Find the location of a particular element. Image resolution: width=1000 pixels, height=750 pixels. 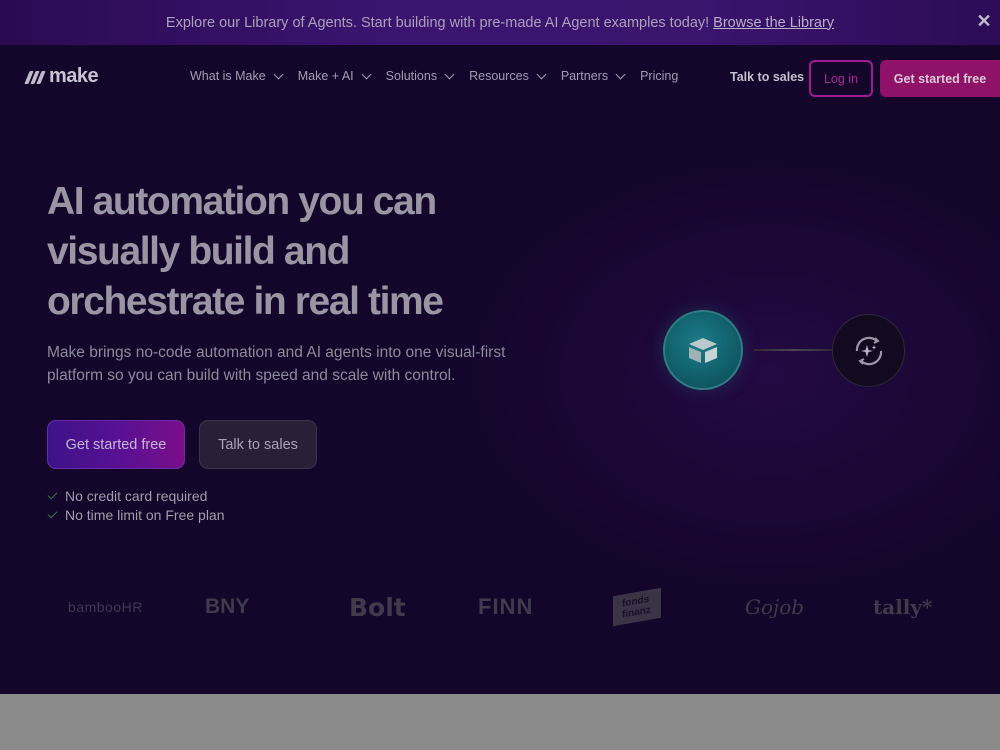

talk-to-sales-button: Talk to sales is located at coordinates (258, 444).